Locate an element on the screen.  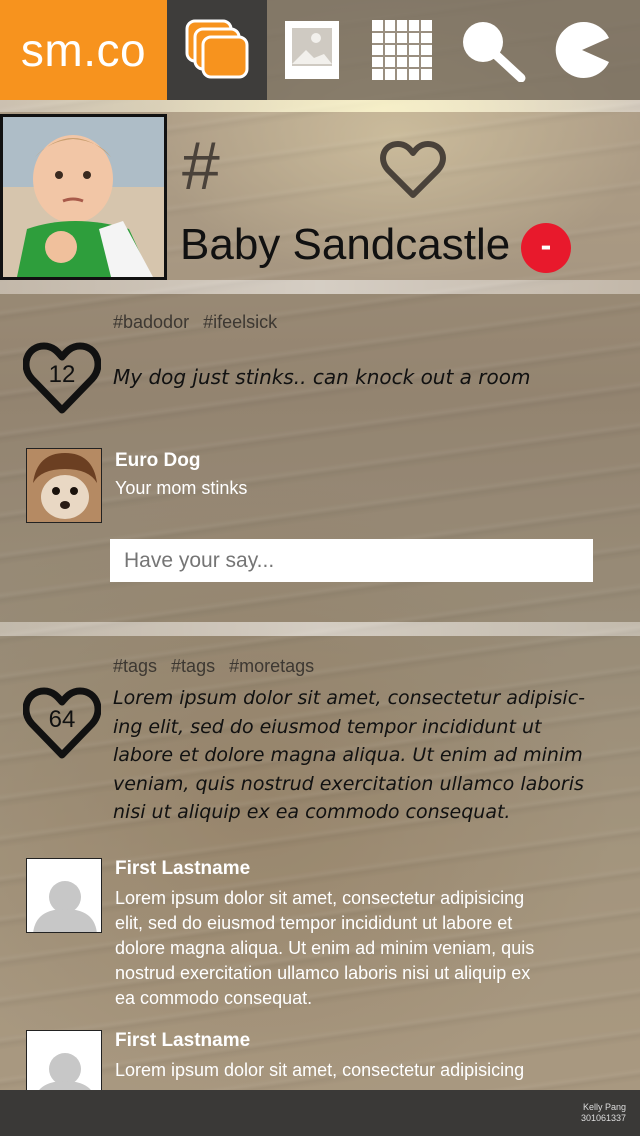
profile-heart-icon is located at coordinates (413, 172).